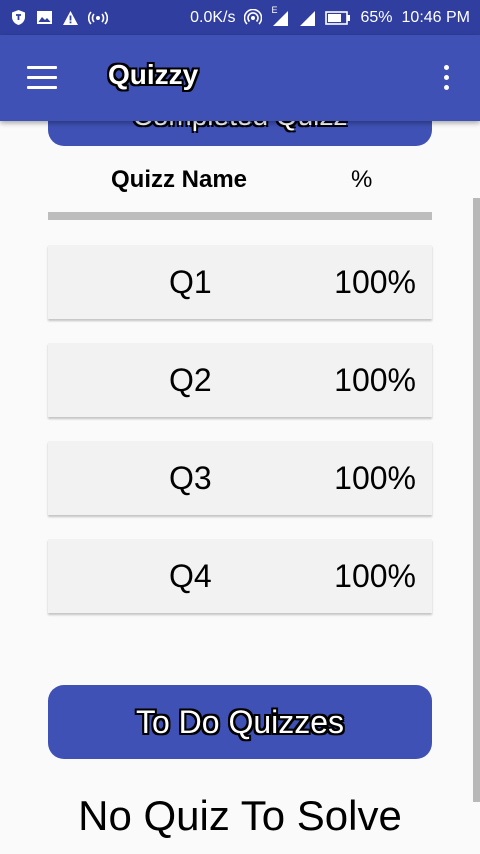 Image resolution: width=480 pixels, height=854 pixels. I want to click on broadcast-icon, so click(98, 17).